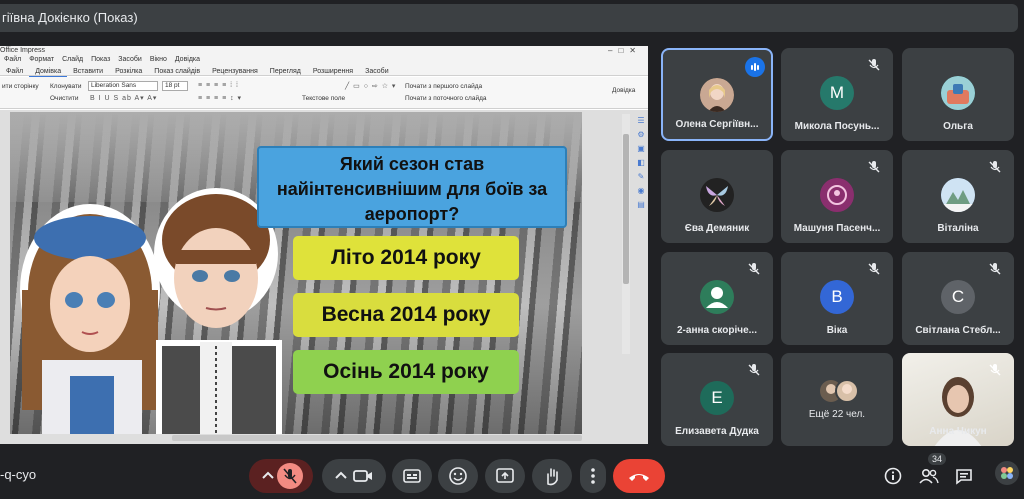 This screenshot has height=499, width=1024. Describe the element at coordinates (964, 476) in the screenshot. I see `chat-icon` at that location.